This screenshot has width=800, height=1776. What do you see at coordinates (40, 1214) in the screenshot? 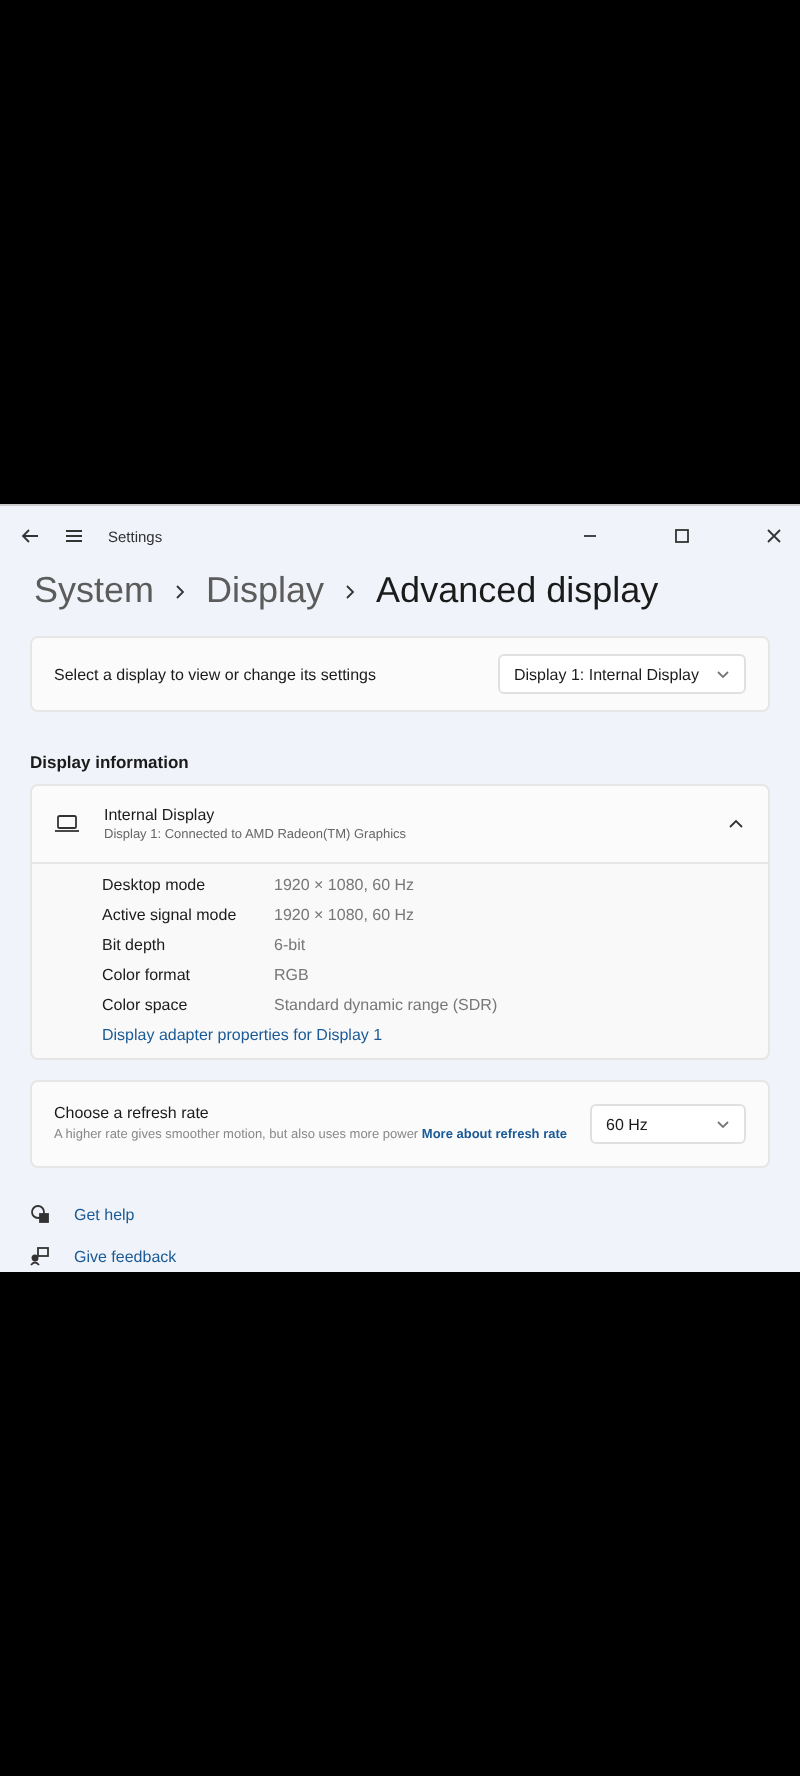
I see `help-icon` at bounding box center [40, 1214].